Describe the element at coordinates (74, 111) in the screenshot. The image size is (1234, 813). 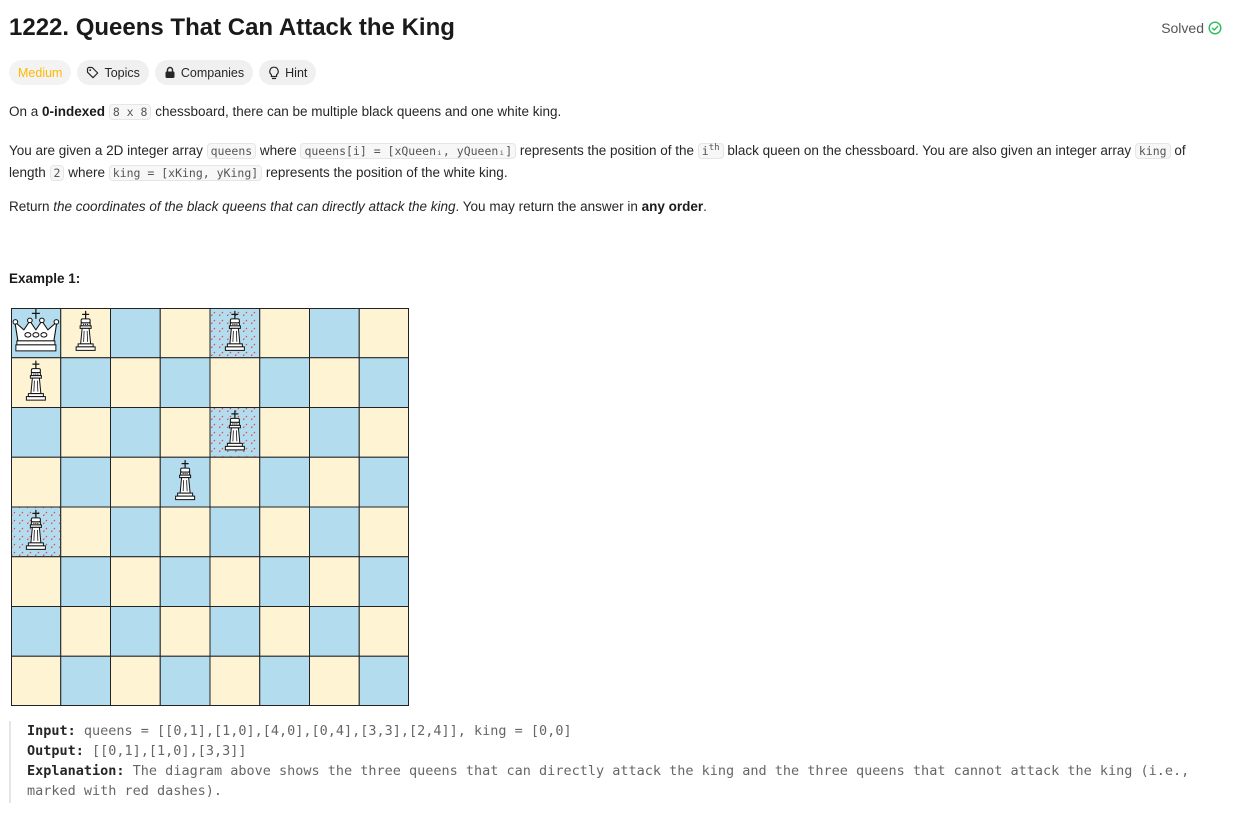
I see `bold-text: 0-indexed` at that location.